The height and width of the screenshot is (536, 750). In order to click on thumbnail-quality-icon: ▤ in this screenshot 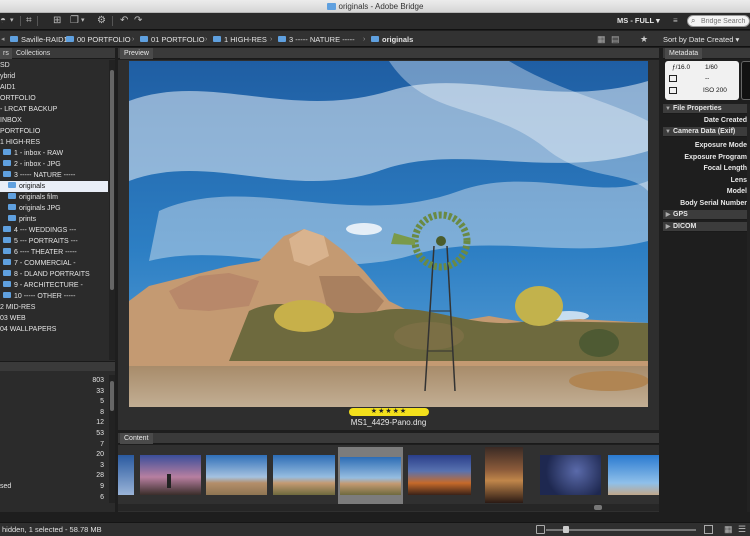, I will do `click(615, 39)`.